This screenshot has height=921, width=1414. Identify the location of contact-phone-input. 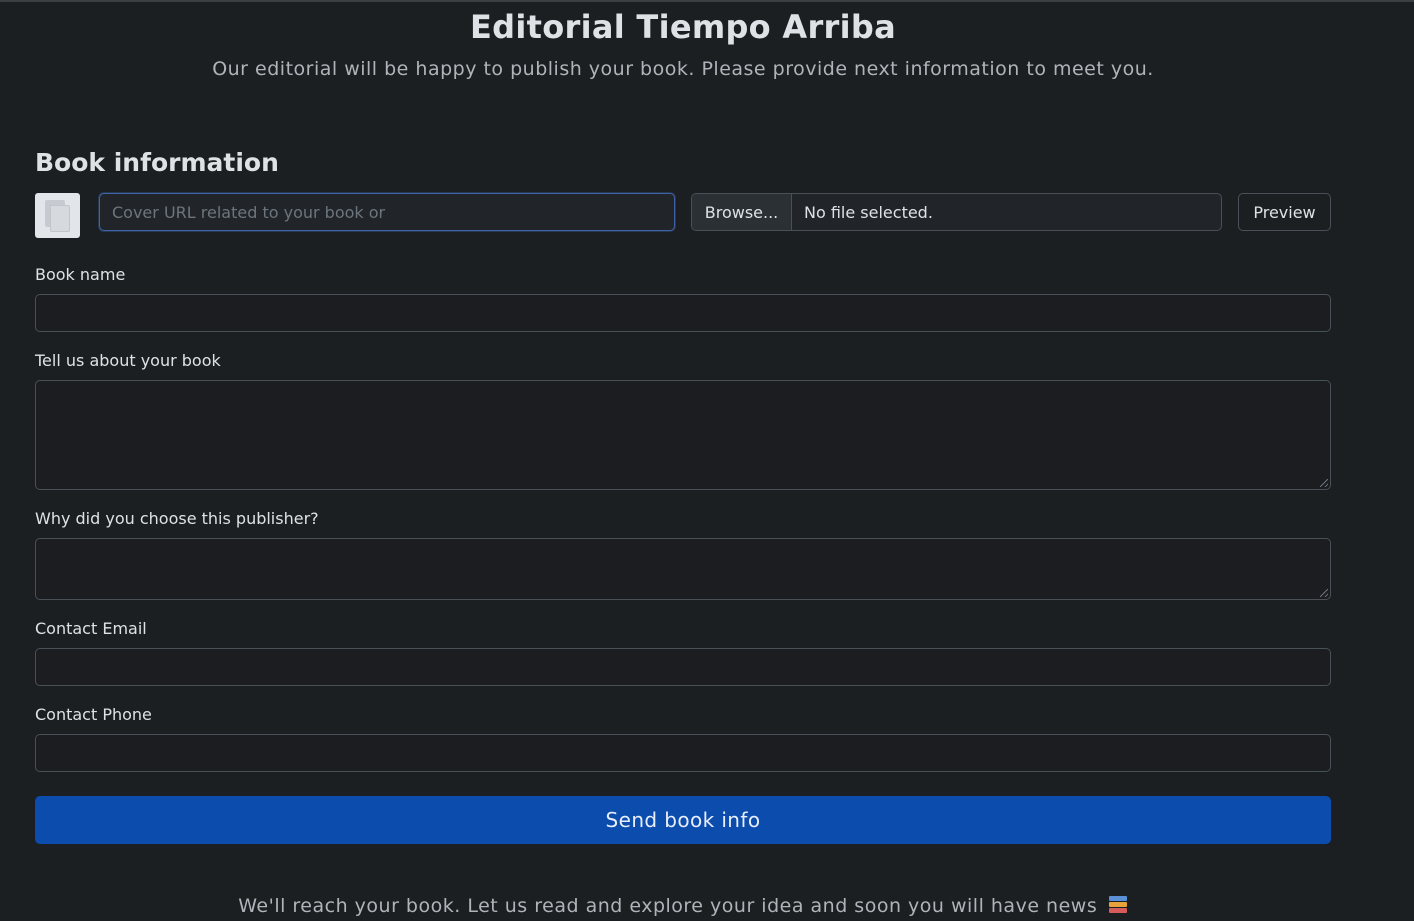
(683, 753).